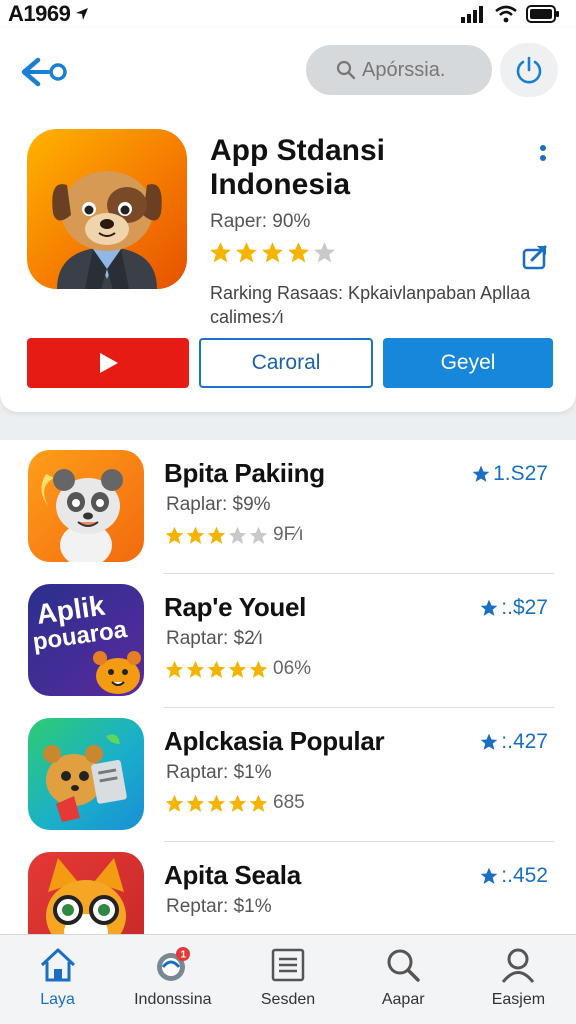  I want to click on app-title: Rap'e Youel, so click(235, 607).